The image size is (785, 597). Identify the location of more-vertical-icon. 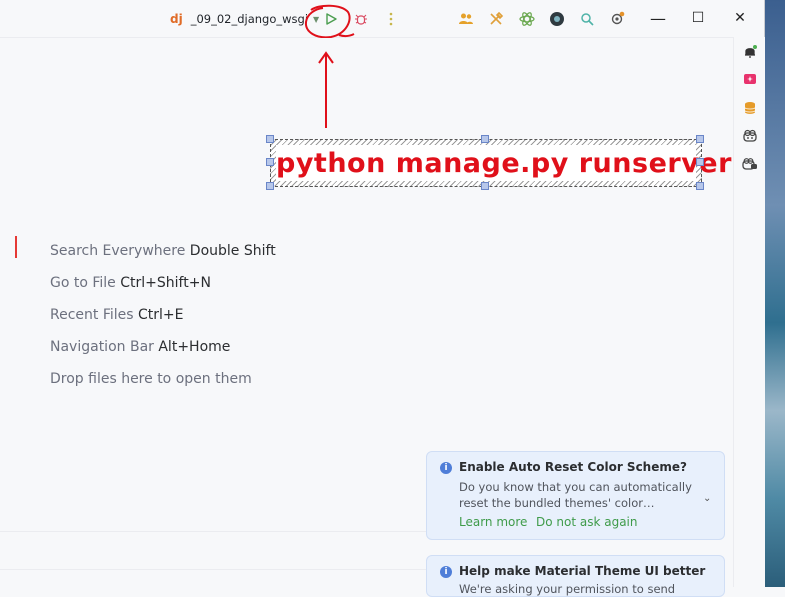
(391, 19).